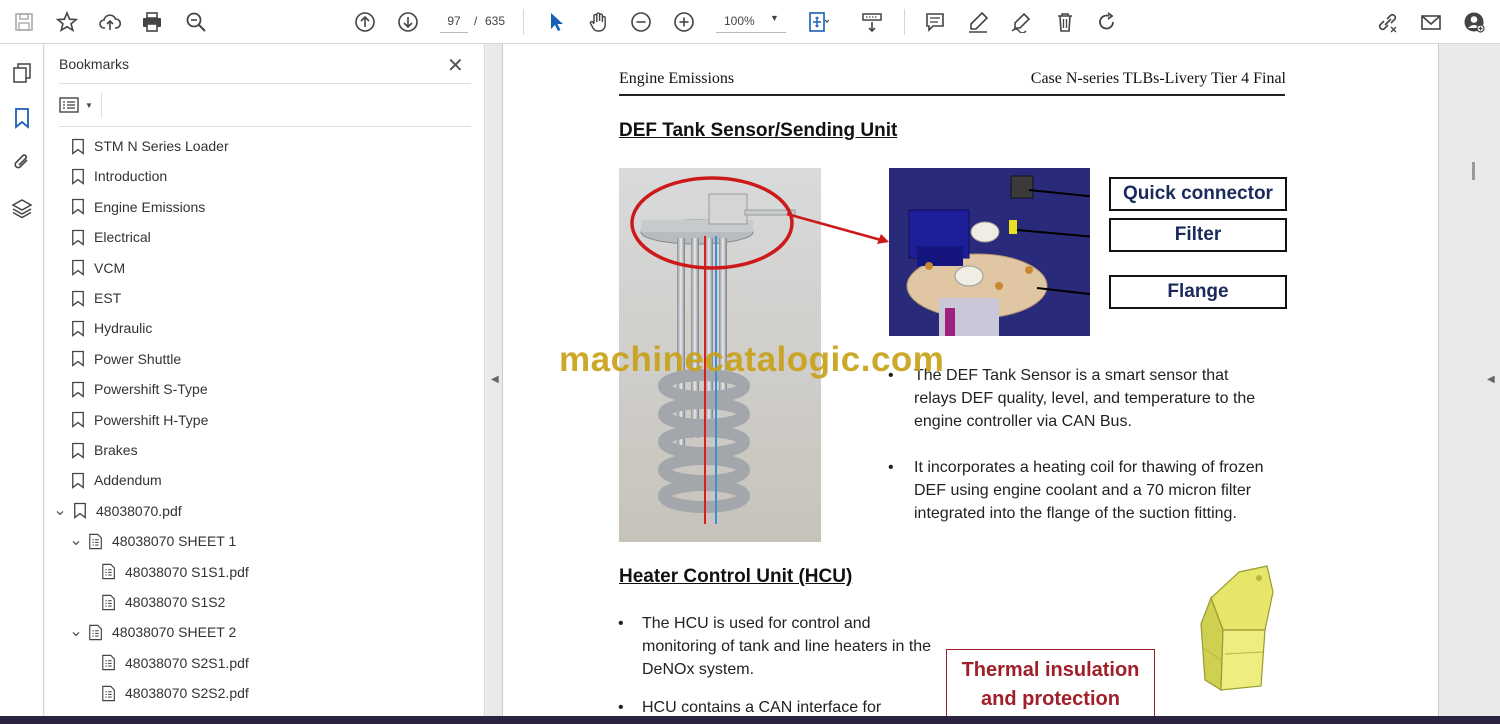 Image resolution: width=1500 pixels, height=724 pixels. Describe the element at coordinates (1050, 670) in the screenshot. I see `thermal-line-1: Thermal insulation` at that location.